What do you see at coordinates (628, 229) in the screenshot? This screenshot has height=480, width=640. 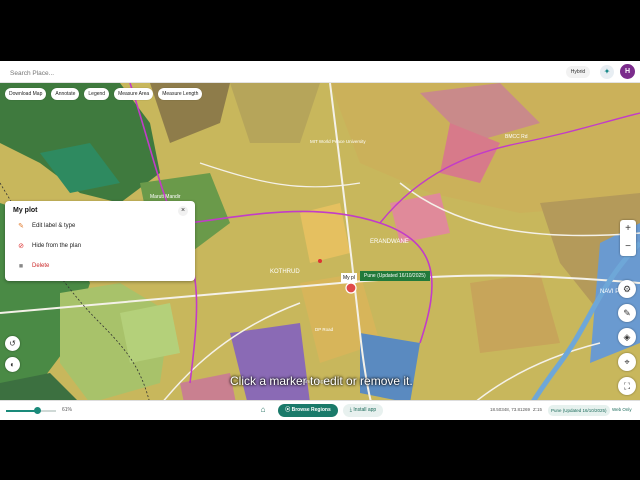 I see `zoom-in-button: +` at bounding box center [628, 229].